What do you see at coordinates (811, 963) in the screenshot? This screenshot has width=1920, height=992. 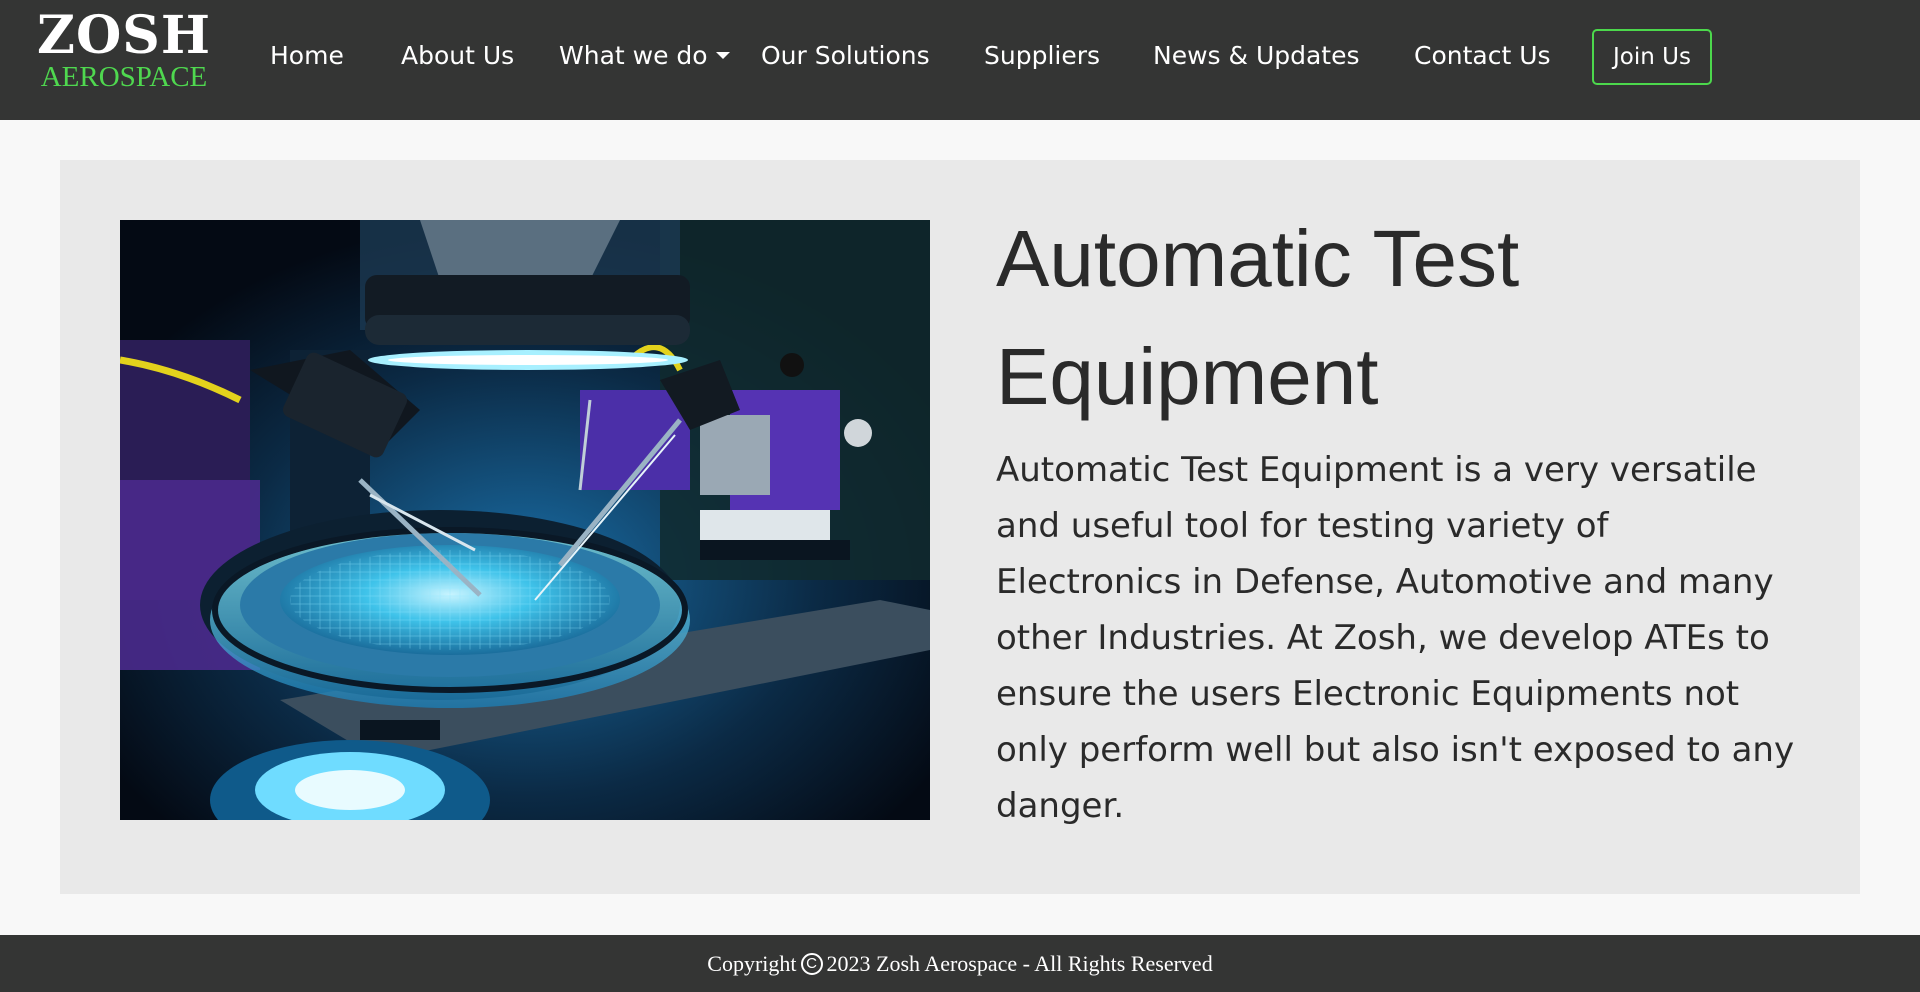 I see `copyright-icon: C` at bounding box center [811, 963].